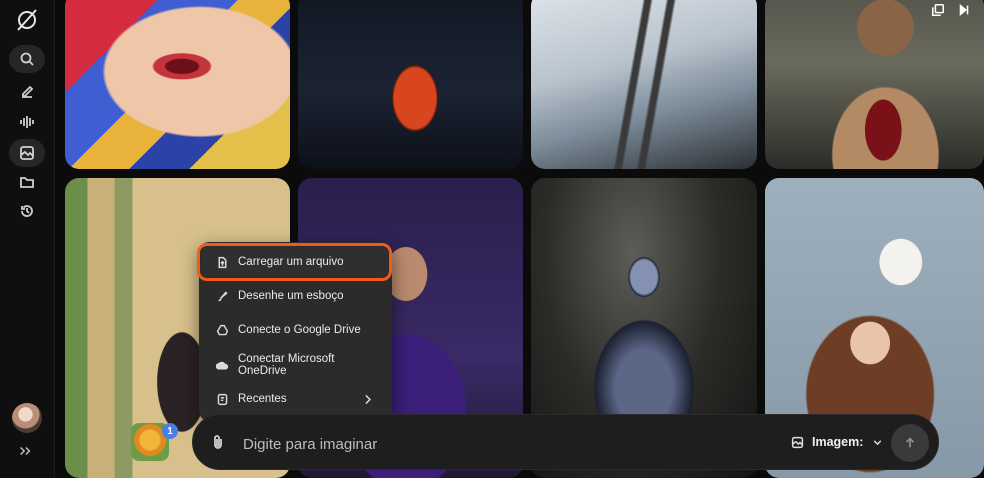 The height and width of the screenshot is (478, 984). I want to click on connect-onedrive-item: Conectar Microsoft OneDrive, so click(295, 365).